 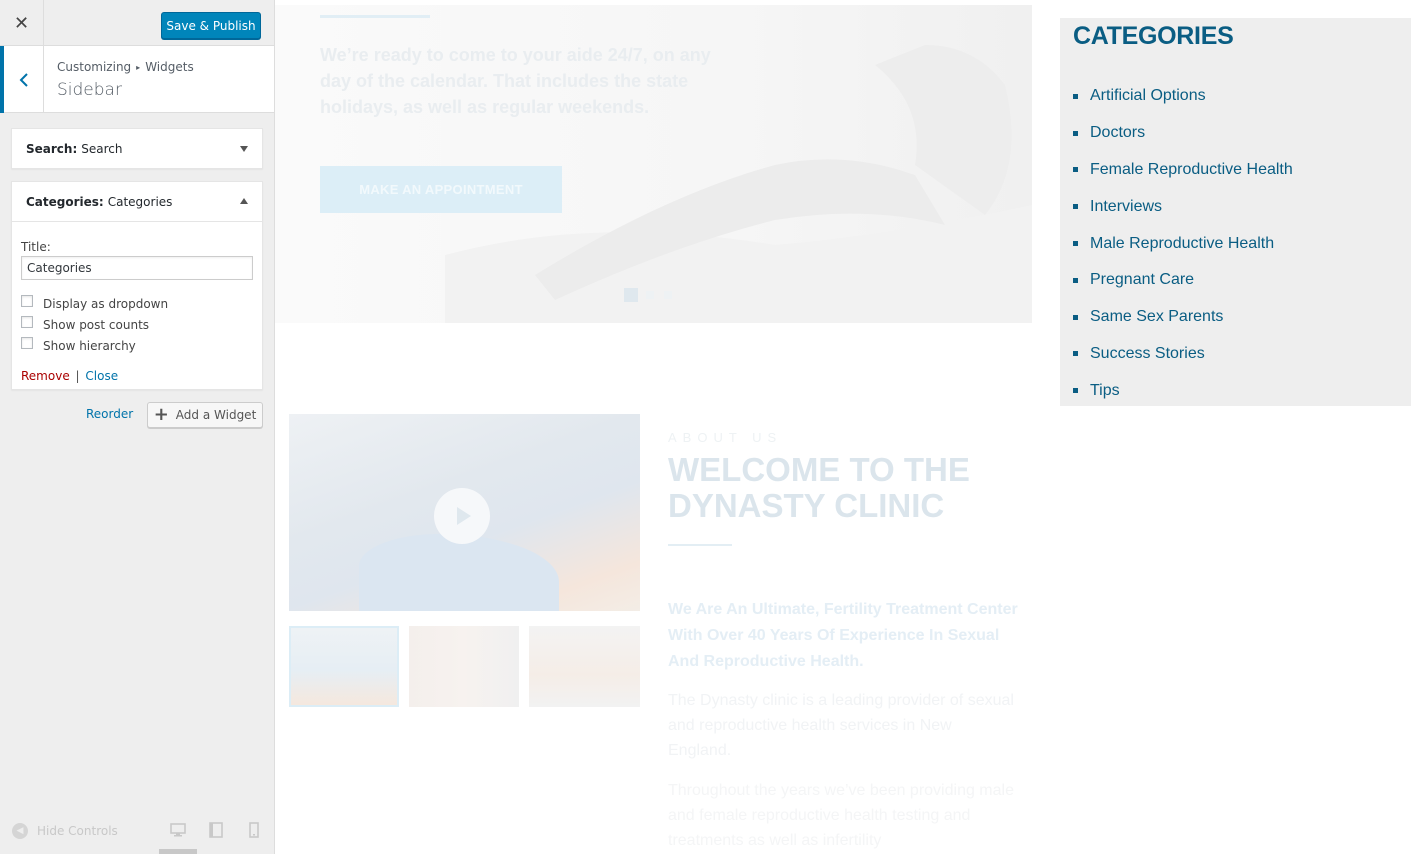 What do you see at coordinates (65, 201) in the screenshot?
I see `widget-type: Categories:` at bounding box center [65, 201].